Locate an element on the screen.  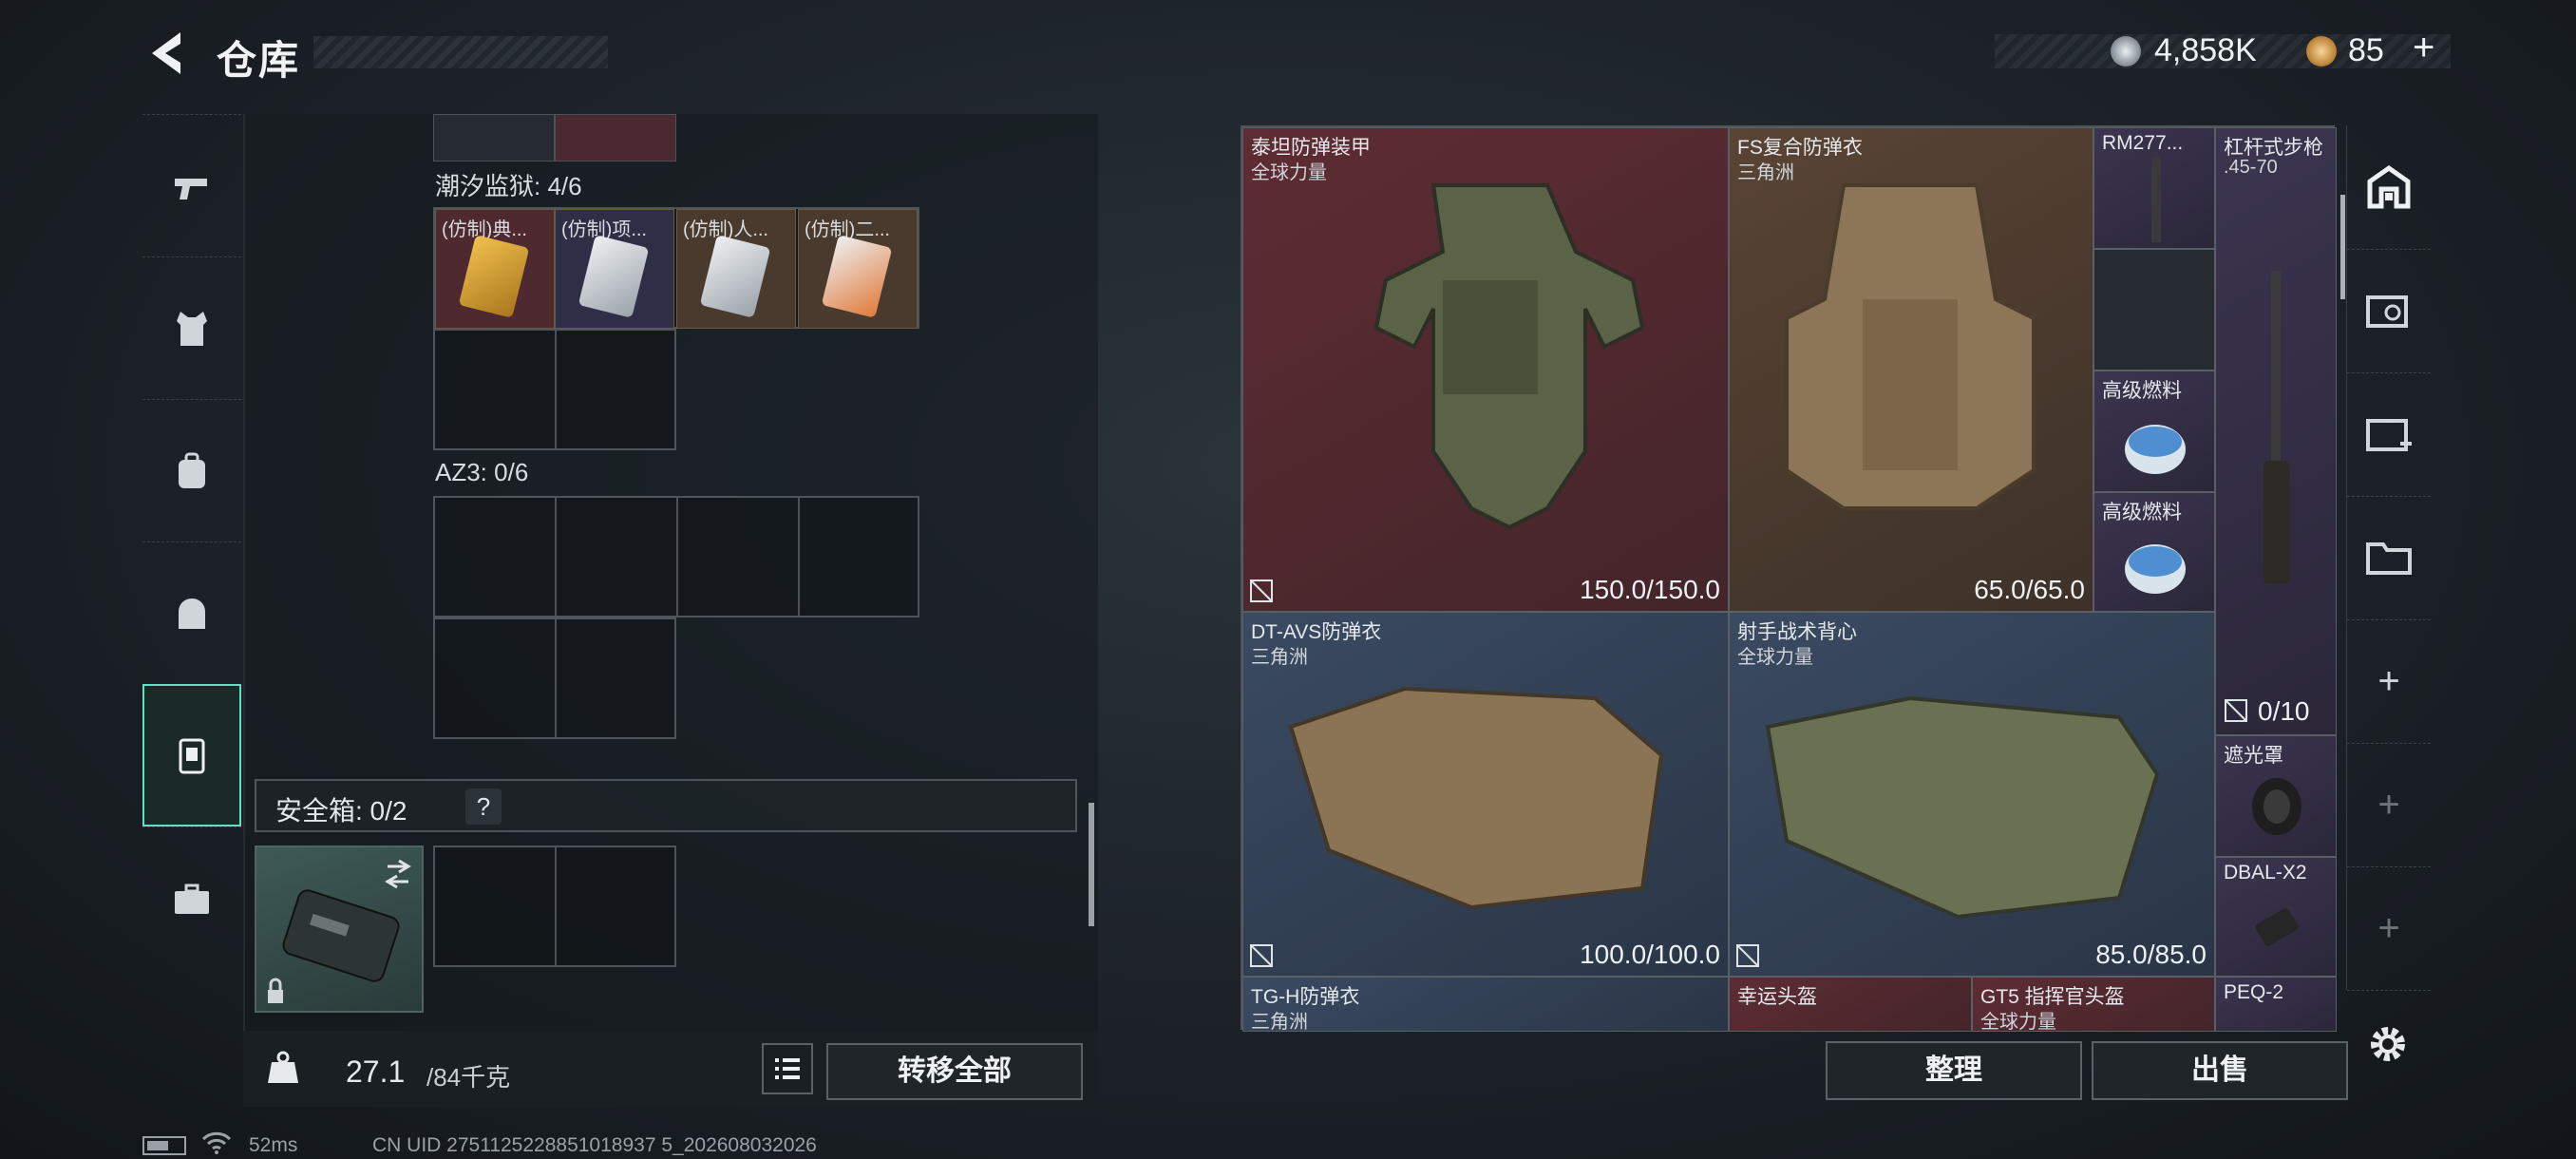
warehouse-home-button is located at coordinates (2389, 187).